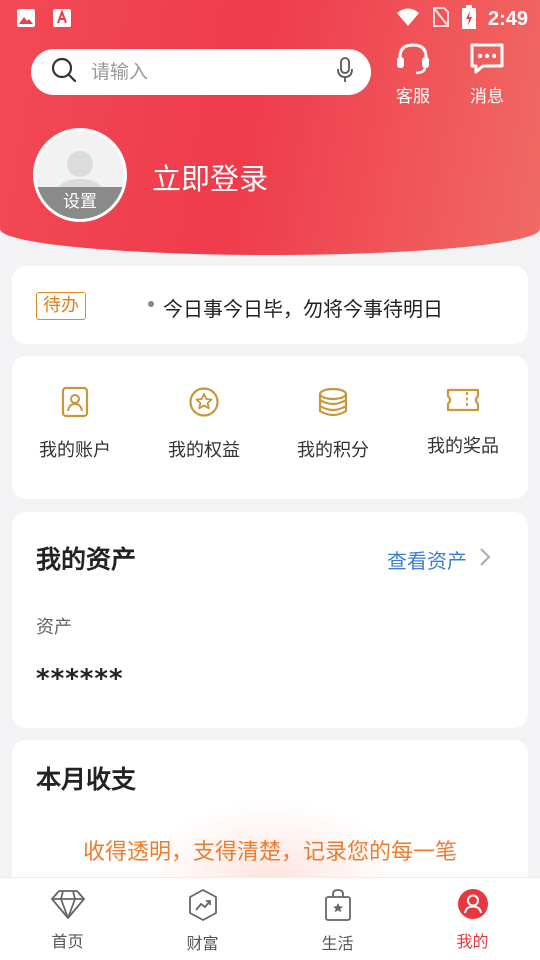 The image size is (540, 960). What do you see at coordinates (408, 19) in the screenshot?
I see `wifi-icon` at bounding box center [408, 19].